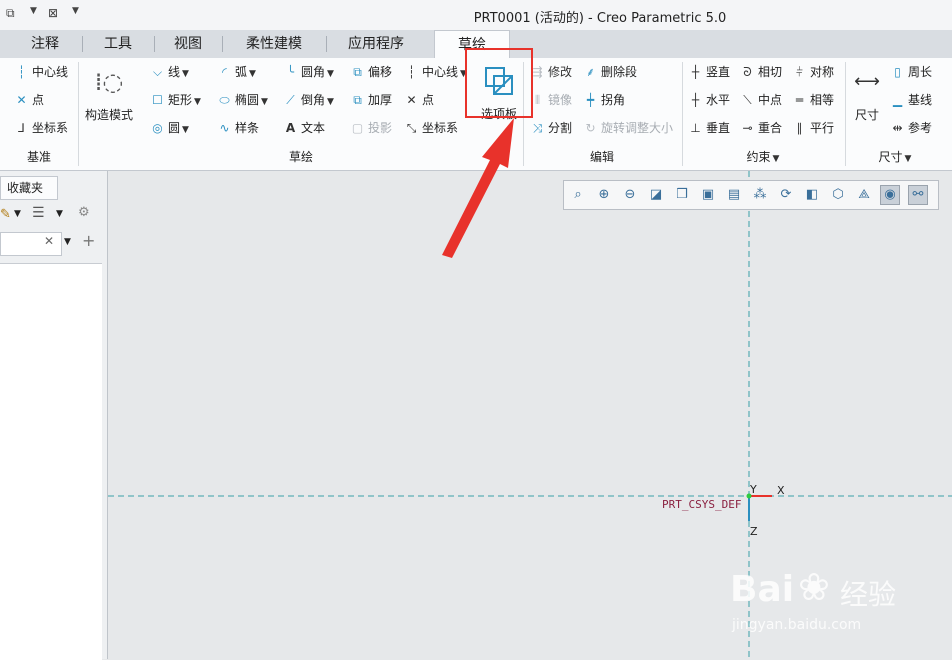  What do you see at coordinates (222, 44) in the screenshot?
I see `tab-separator` at bounding box center [222, 44].